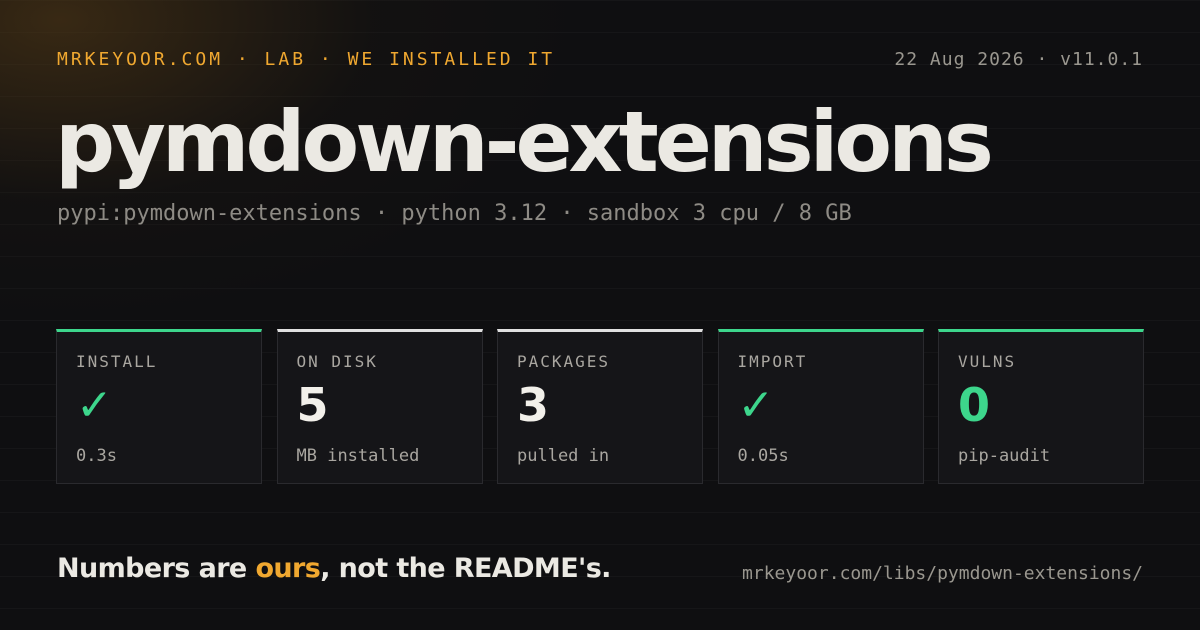  What do you see at coordinates (772, 361) in the screenshot?
I see `stat-label: IMPORT` at bounding box center [772, 361].